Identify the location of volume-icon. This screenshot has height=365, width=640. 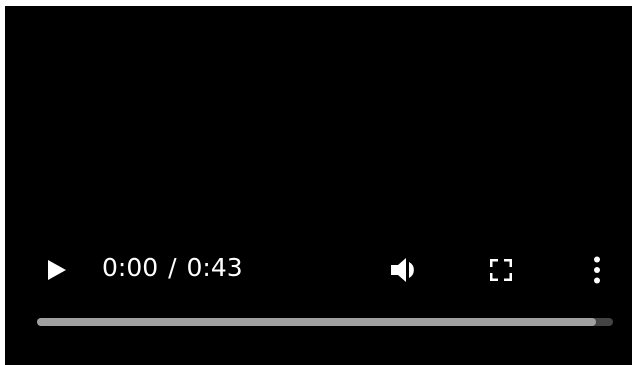
(402, 270).